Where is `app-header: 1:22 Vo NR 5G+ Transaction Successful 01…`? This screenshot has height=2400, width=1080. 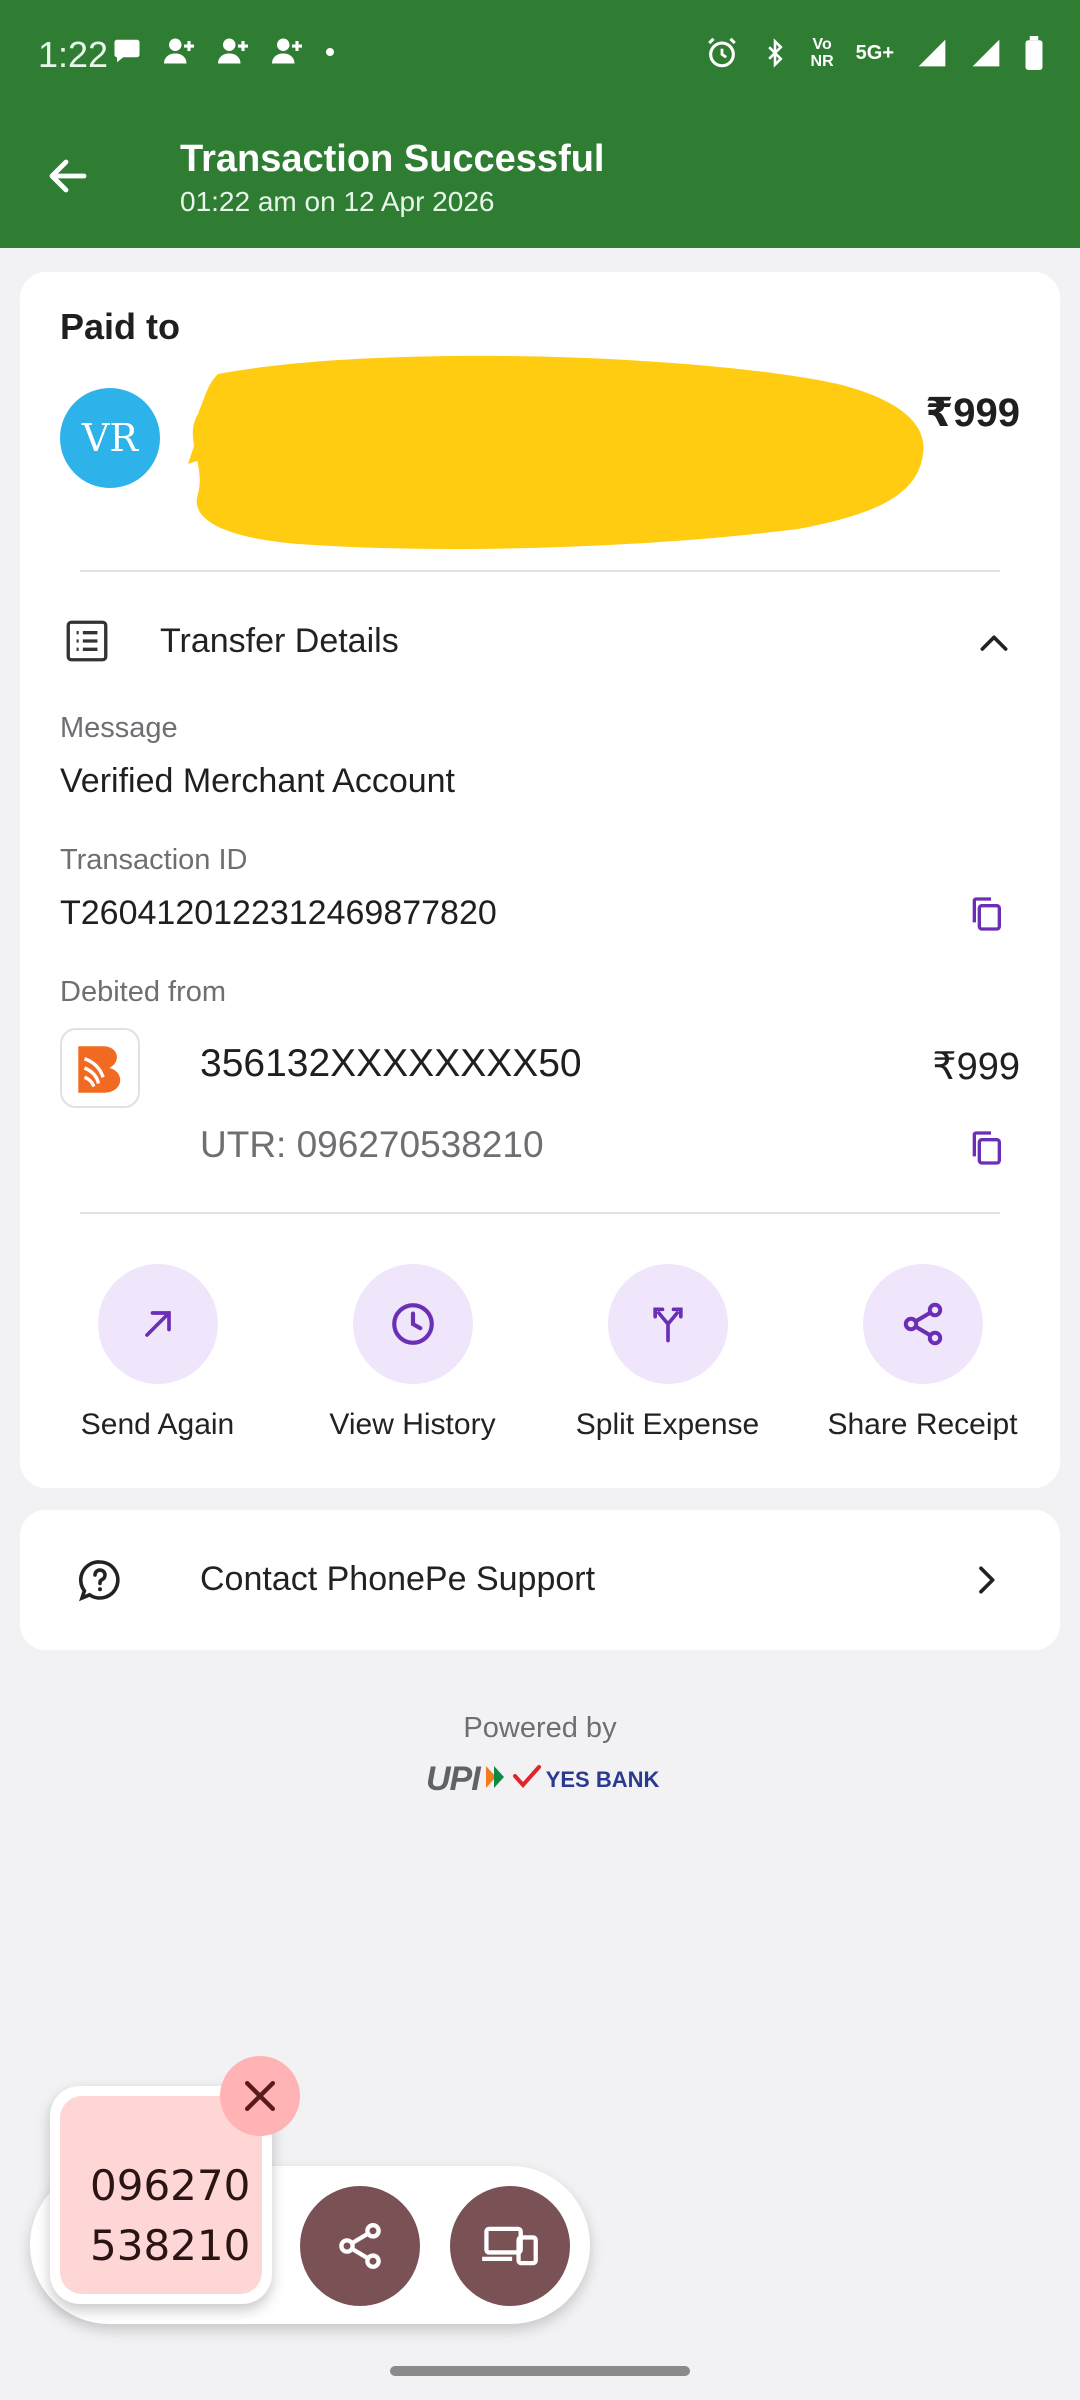
app-header: 1:22 Vo NR 5G+ Transaction Successful 01… is located at coordinates (540, 124).